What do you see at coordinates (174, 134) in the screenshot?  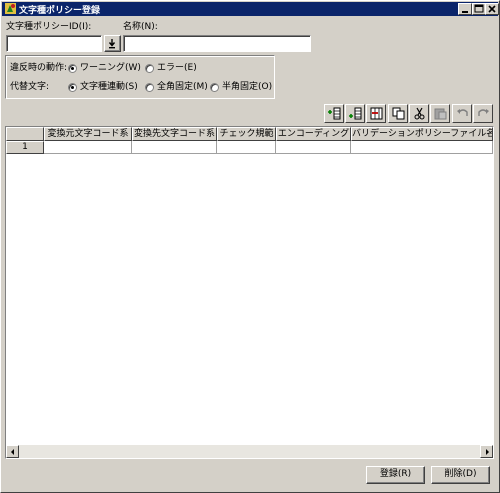 I see `column-header: 変換先文字コード系` at bounding box center [174, 134].